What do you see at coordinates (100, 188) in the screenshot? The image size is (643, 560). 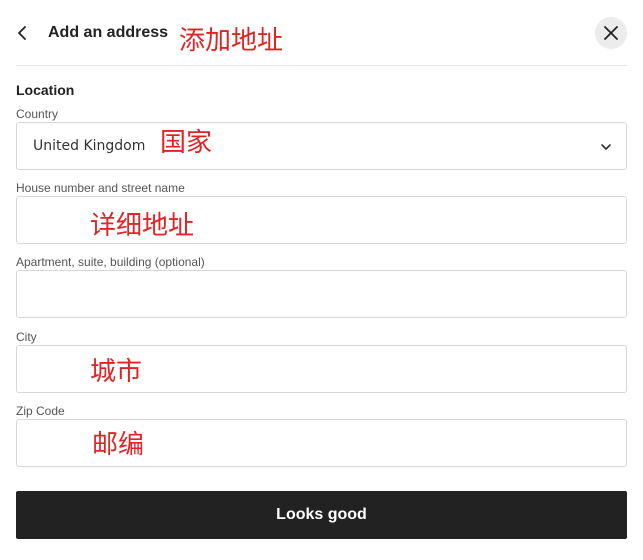 I see `street-label: House number and street name` at bounding box center [100, 188].